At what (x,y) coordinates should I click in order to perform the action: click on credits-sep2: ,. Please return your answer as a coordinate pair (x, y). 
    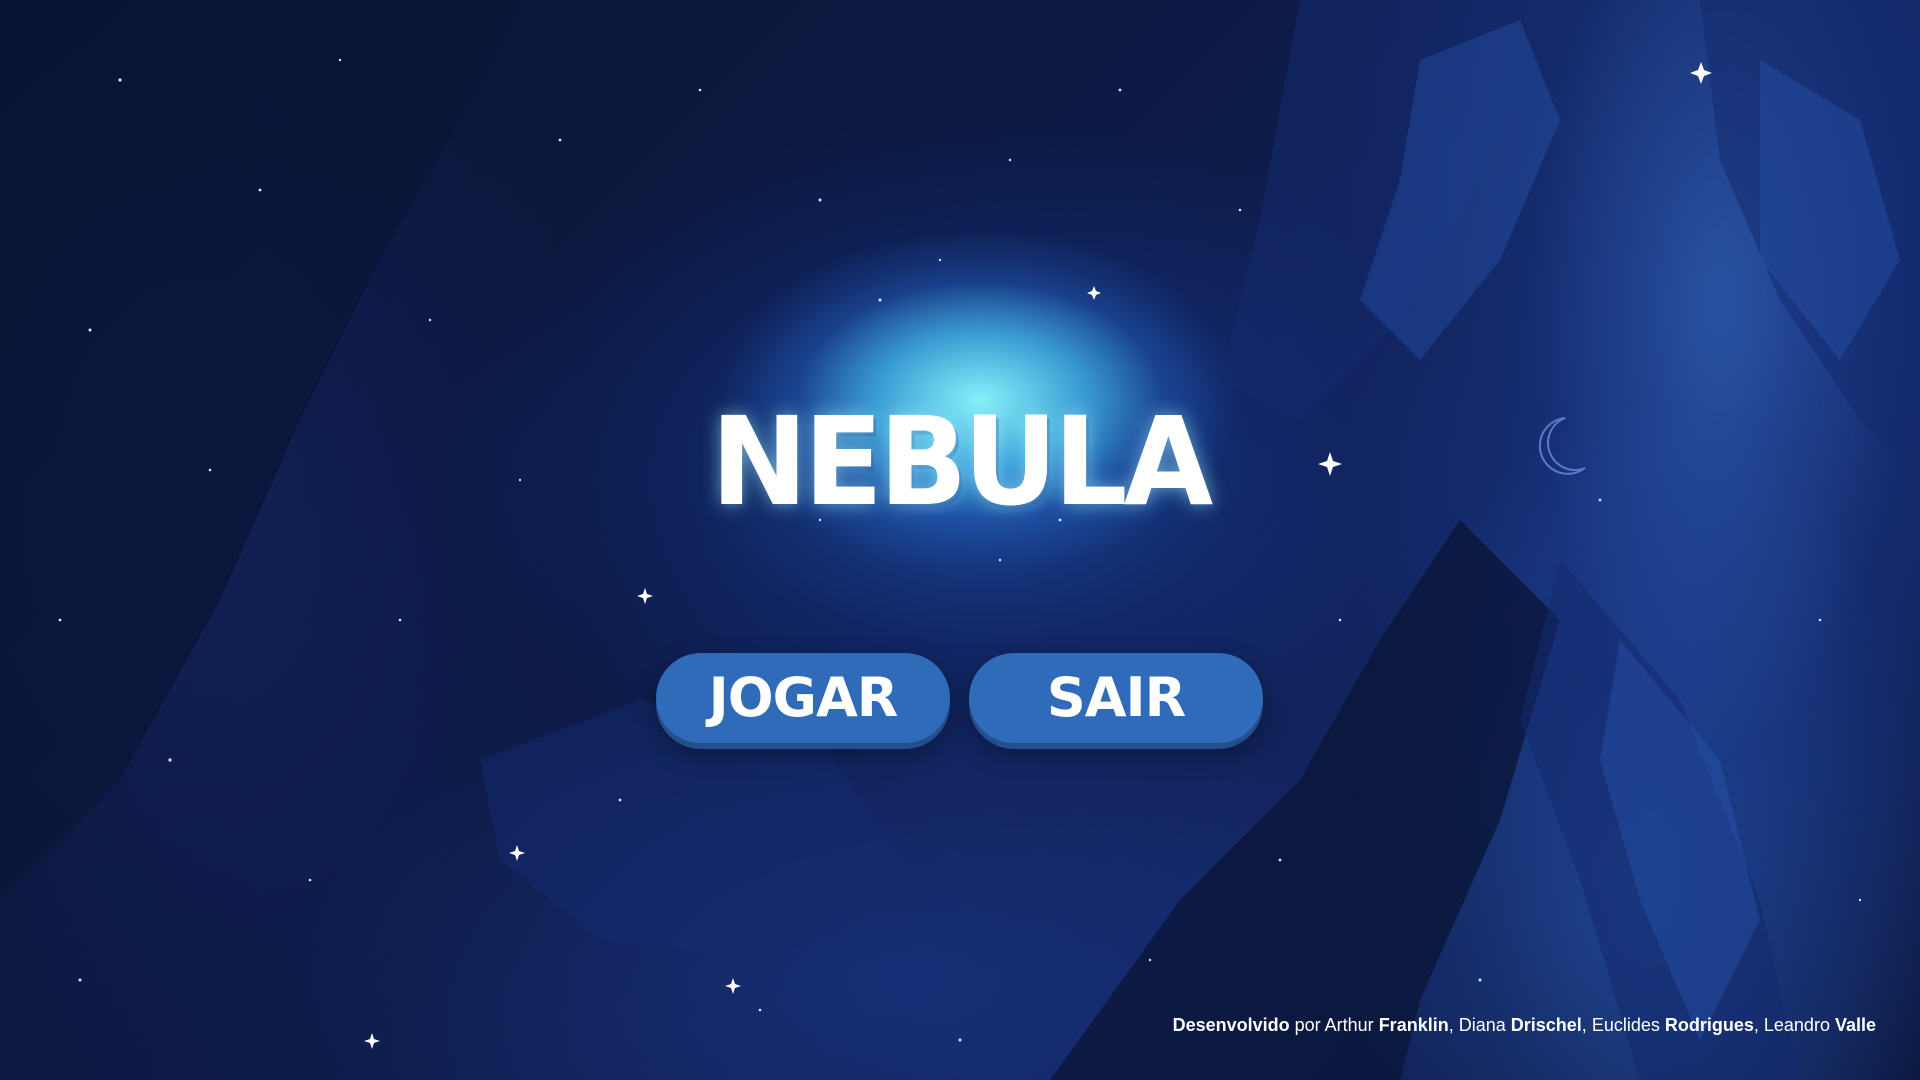
    Looking at the image, I should click on (1586, 1025).